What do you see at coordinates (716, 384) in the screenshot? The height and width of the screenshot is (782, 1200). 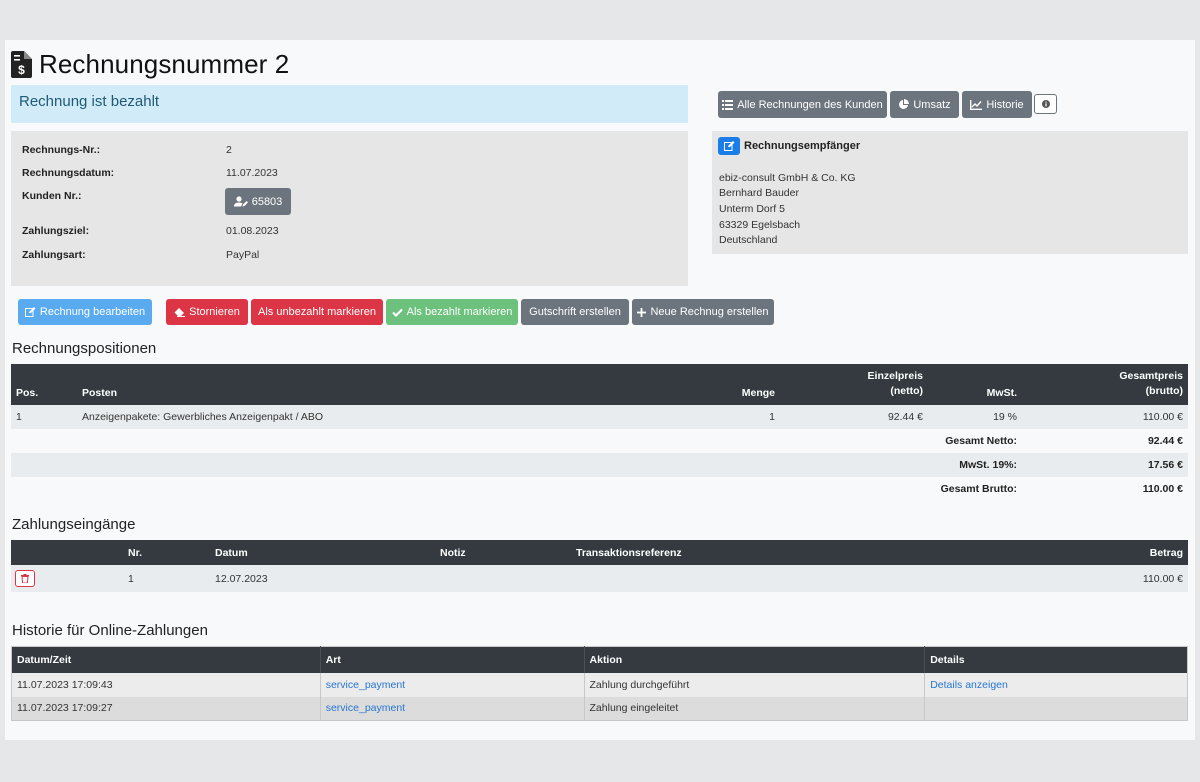 I see `col-header-qty: Menge` at bounding box center [716, 384].